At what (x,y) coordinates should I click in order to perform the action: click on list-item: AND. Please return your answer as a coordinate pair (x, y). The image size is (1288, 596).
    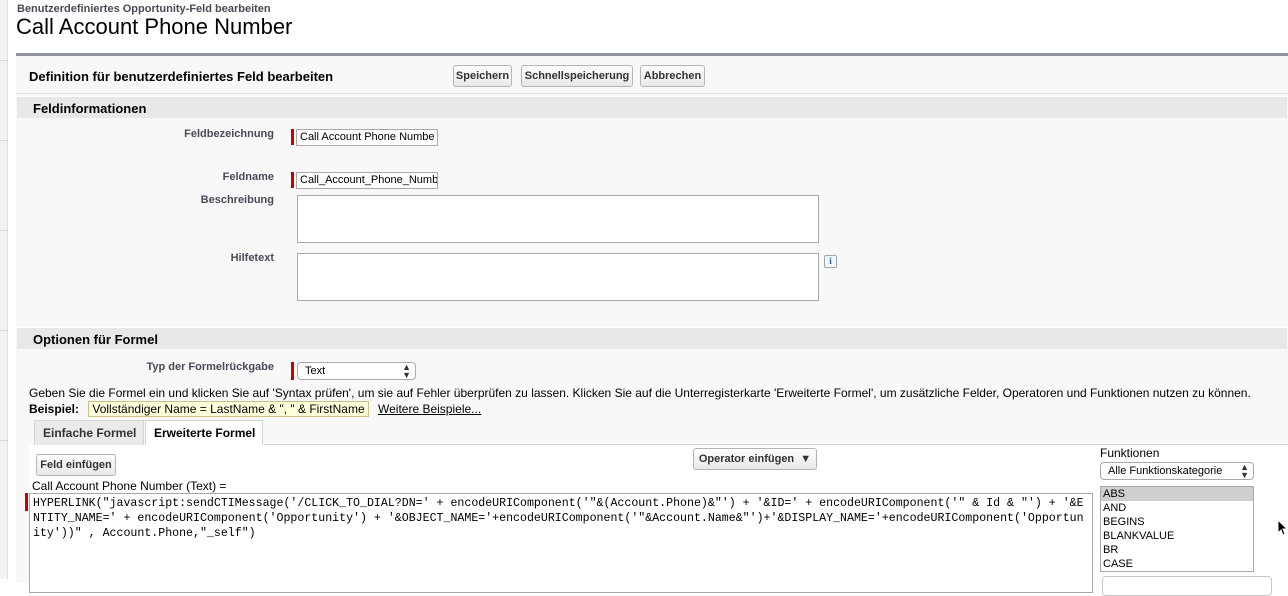
    Looking at the image, I should click on (1177, 508).